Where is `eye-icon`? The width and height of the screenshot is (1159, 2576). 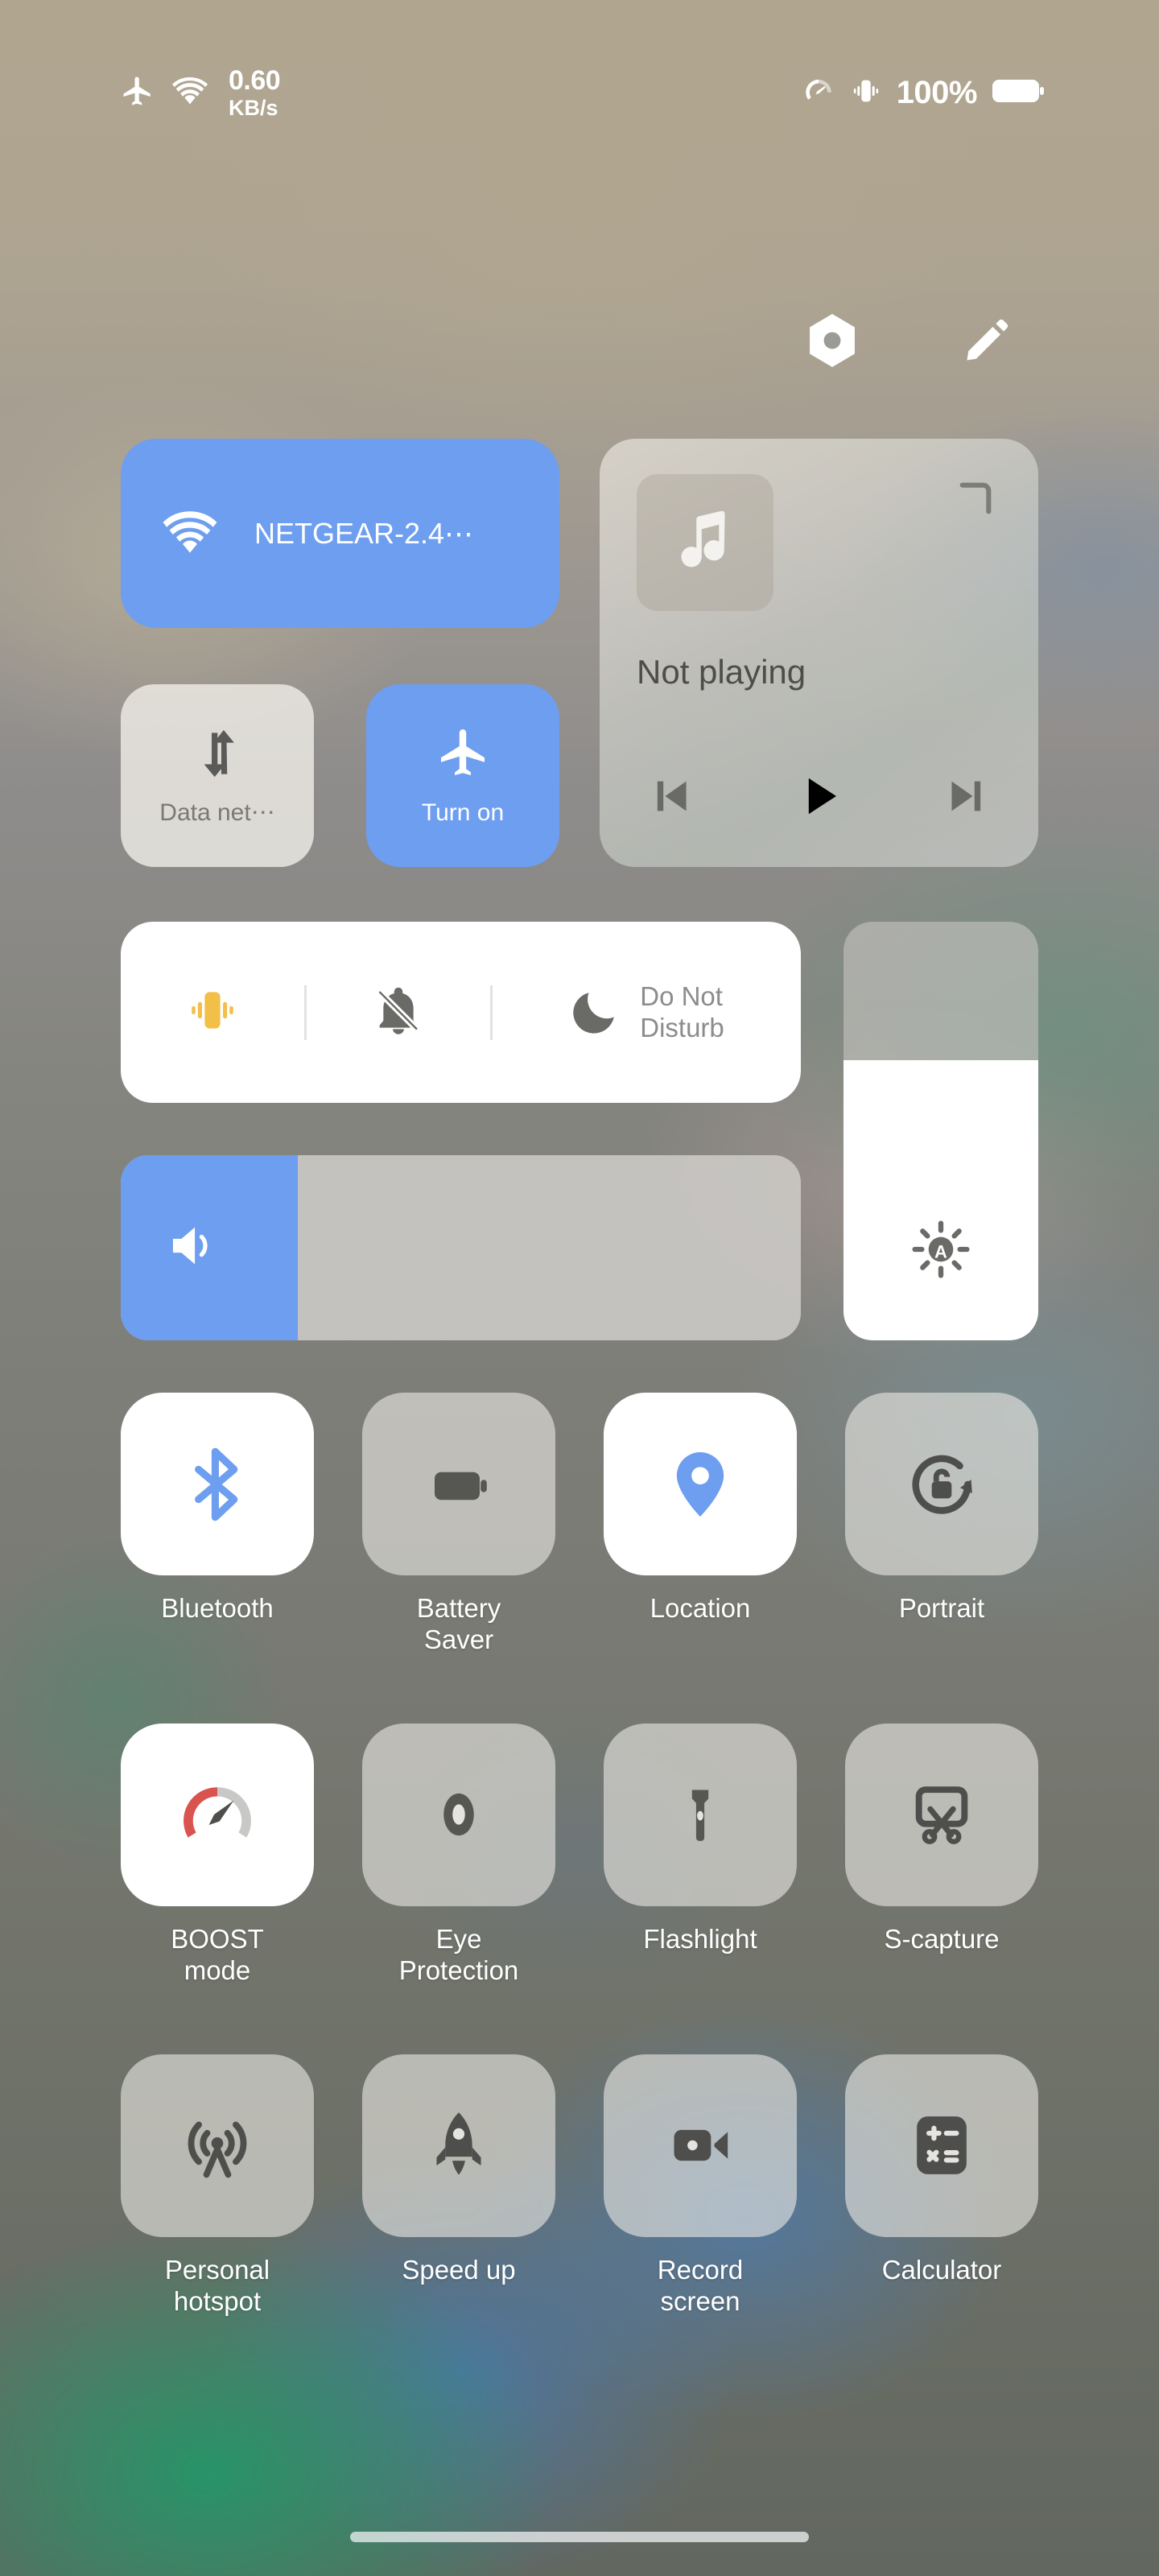
eye-icon is located at coordinates (459, 1815).